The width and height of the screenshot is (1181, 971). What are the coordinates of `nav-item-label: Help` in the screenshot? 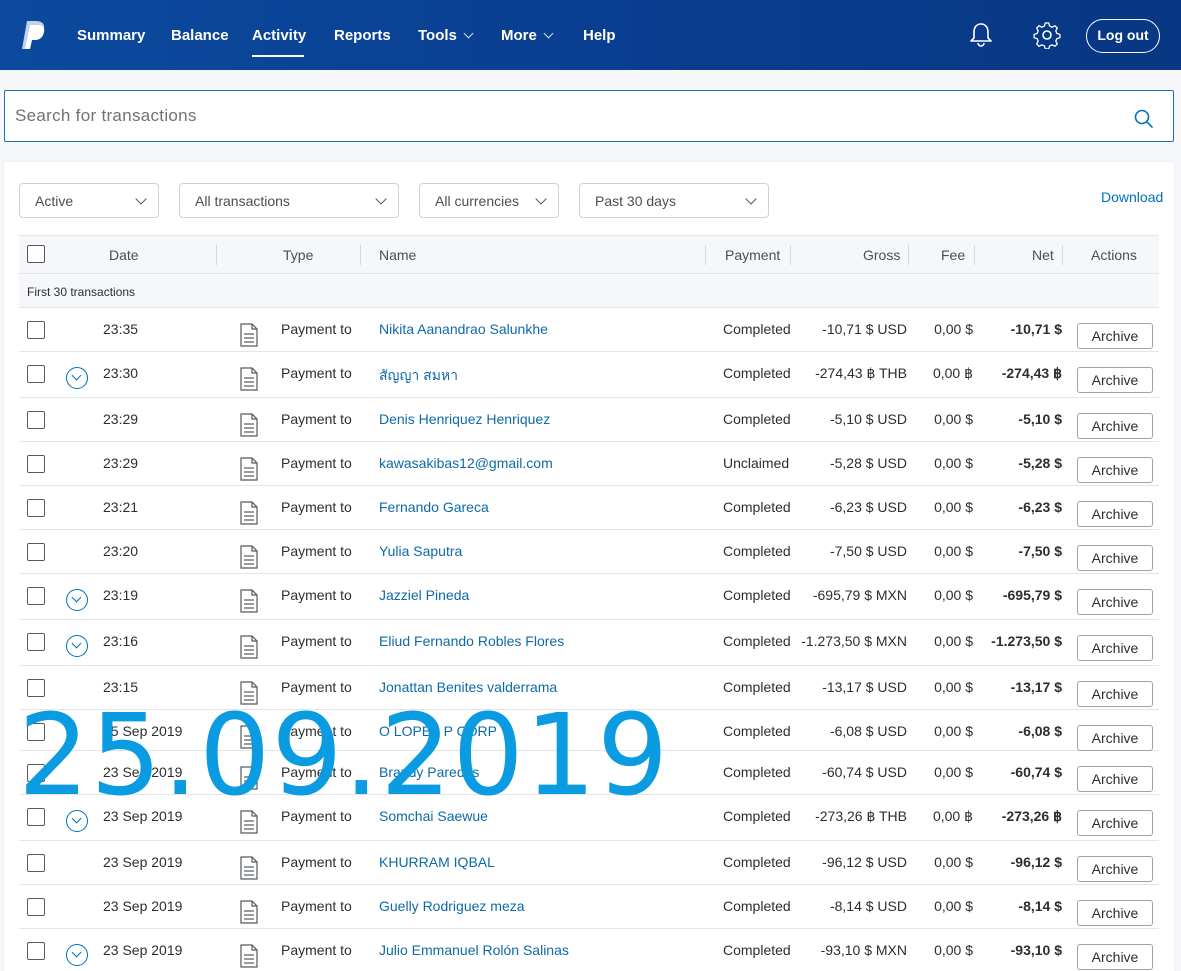 It's located at (599, 35).